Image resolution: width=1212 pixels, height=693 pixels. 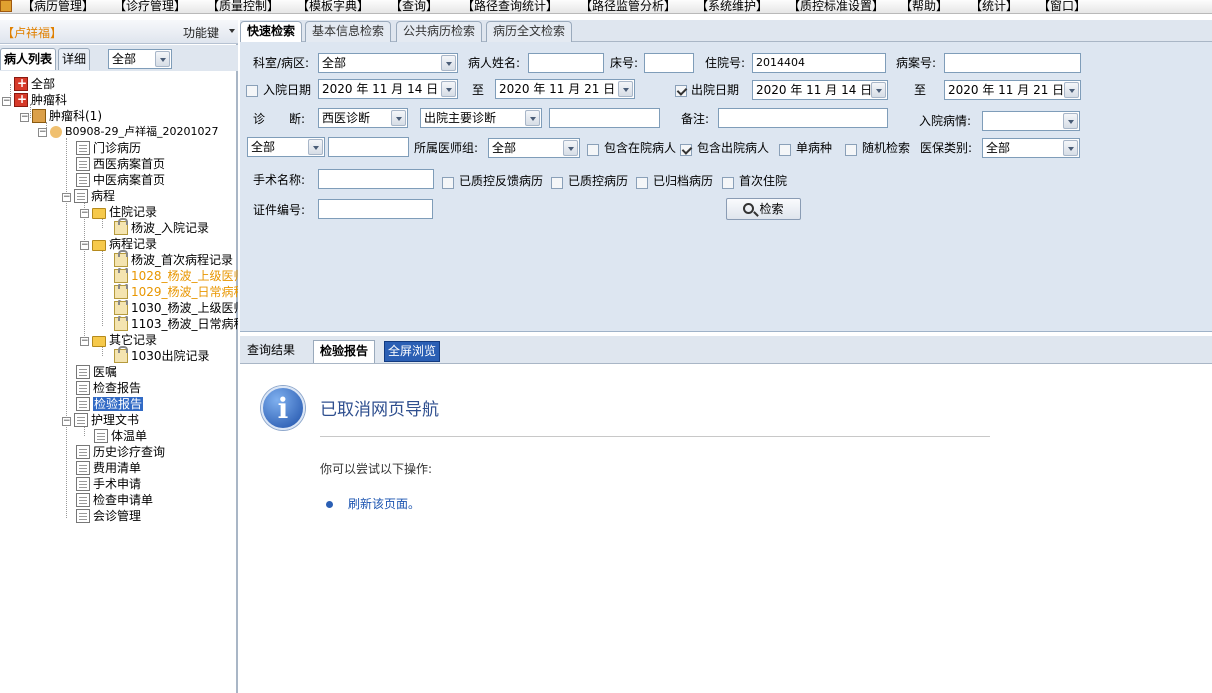 What do you see at coordinates (1012, 90) in the screenshot?
I see `discharge-date-to: 2020 年 11 月 21 日` at bounding box center [1012, 90].